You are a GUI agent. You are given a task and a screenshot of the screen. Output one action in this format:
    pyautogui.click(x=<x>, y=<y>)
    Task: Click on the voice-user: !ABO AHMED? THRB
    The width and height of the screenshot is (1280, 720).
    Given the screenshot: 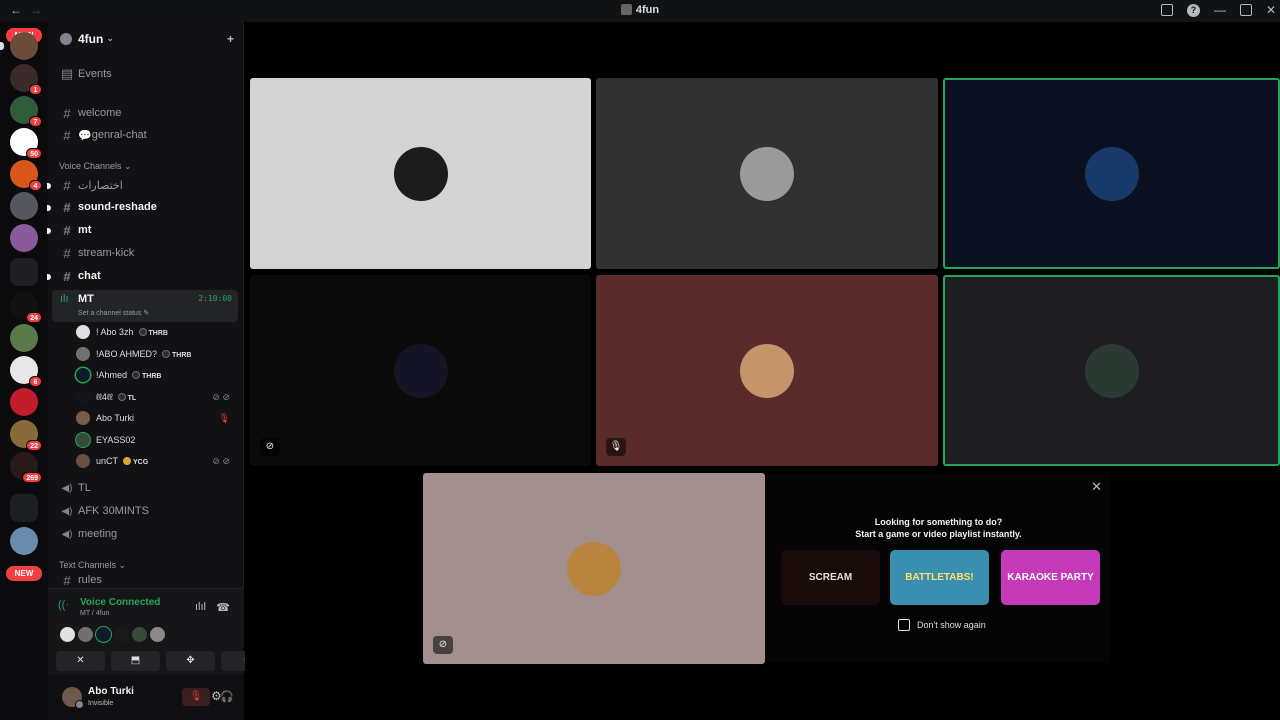 What is the action you would take?
    pyautogui.click(x=156, y=354)
    